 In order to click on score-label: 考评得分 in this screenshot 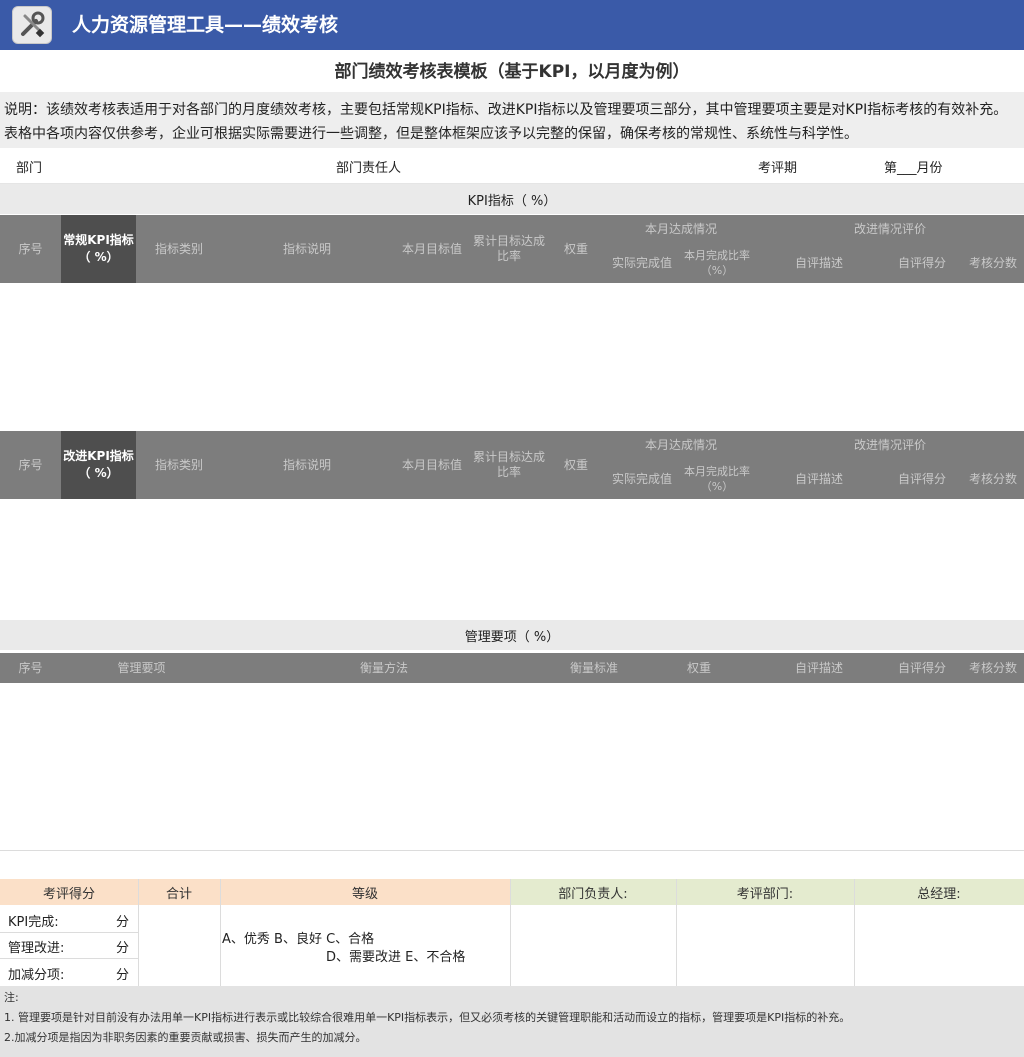, I will do `click(68, 894)`.